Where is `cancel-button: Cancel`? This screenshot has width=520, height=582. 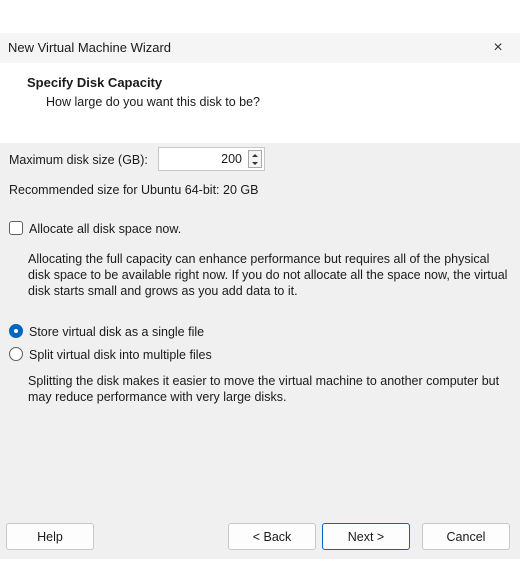 cancel-button: Cancel is located at coordinates (466, 536).